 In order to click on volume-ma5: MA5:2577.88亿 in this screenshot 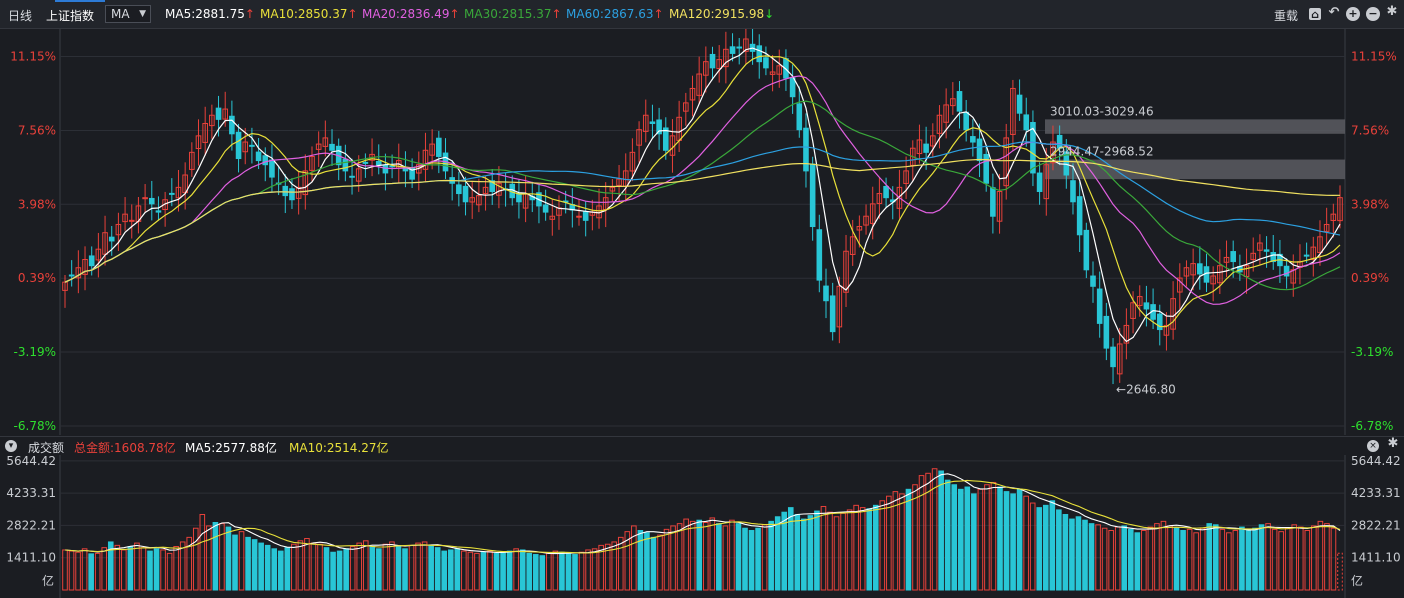, I will do `click(231, 448)`.